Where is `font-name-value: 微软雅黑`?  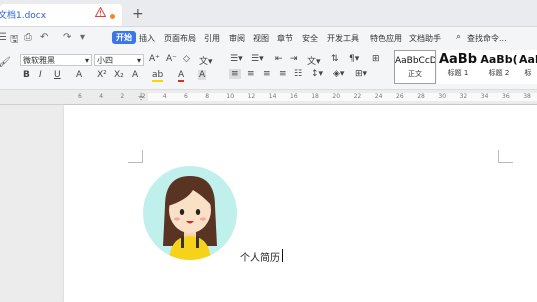 font-name-value: 微软雅黑 is located at coordinates (39, 60).